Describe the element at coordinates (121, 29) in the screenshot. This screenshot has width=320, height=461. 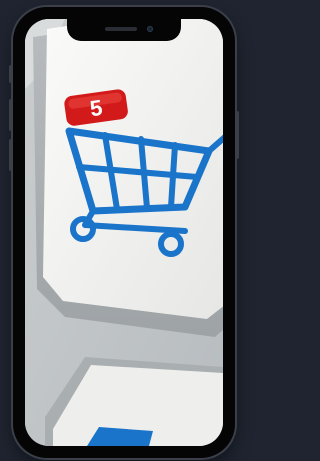
I see `speaker-grille` at that location.